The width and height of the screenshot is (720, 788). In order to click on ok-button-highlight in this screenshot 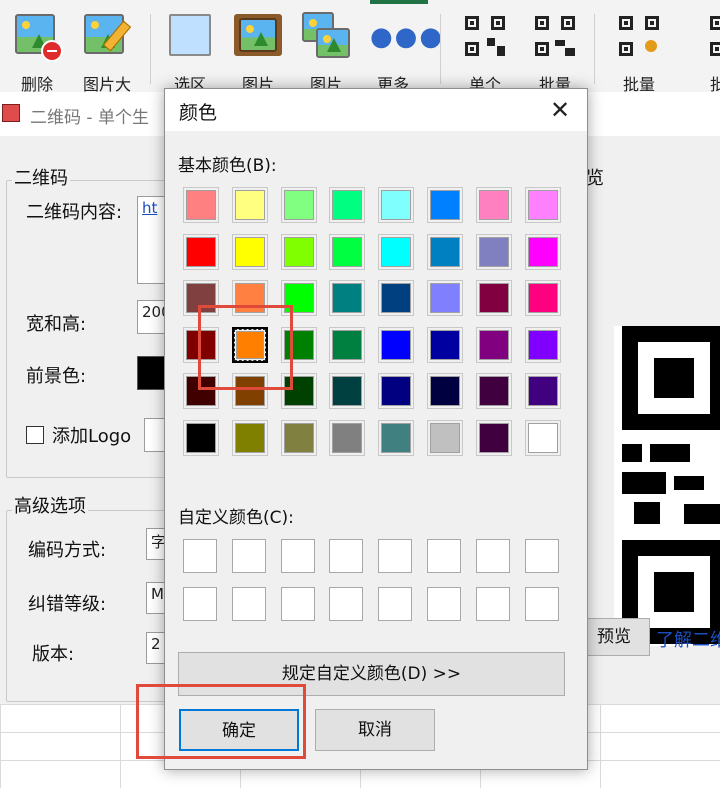, I will do `click(221, 721)`.